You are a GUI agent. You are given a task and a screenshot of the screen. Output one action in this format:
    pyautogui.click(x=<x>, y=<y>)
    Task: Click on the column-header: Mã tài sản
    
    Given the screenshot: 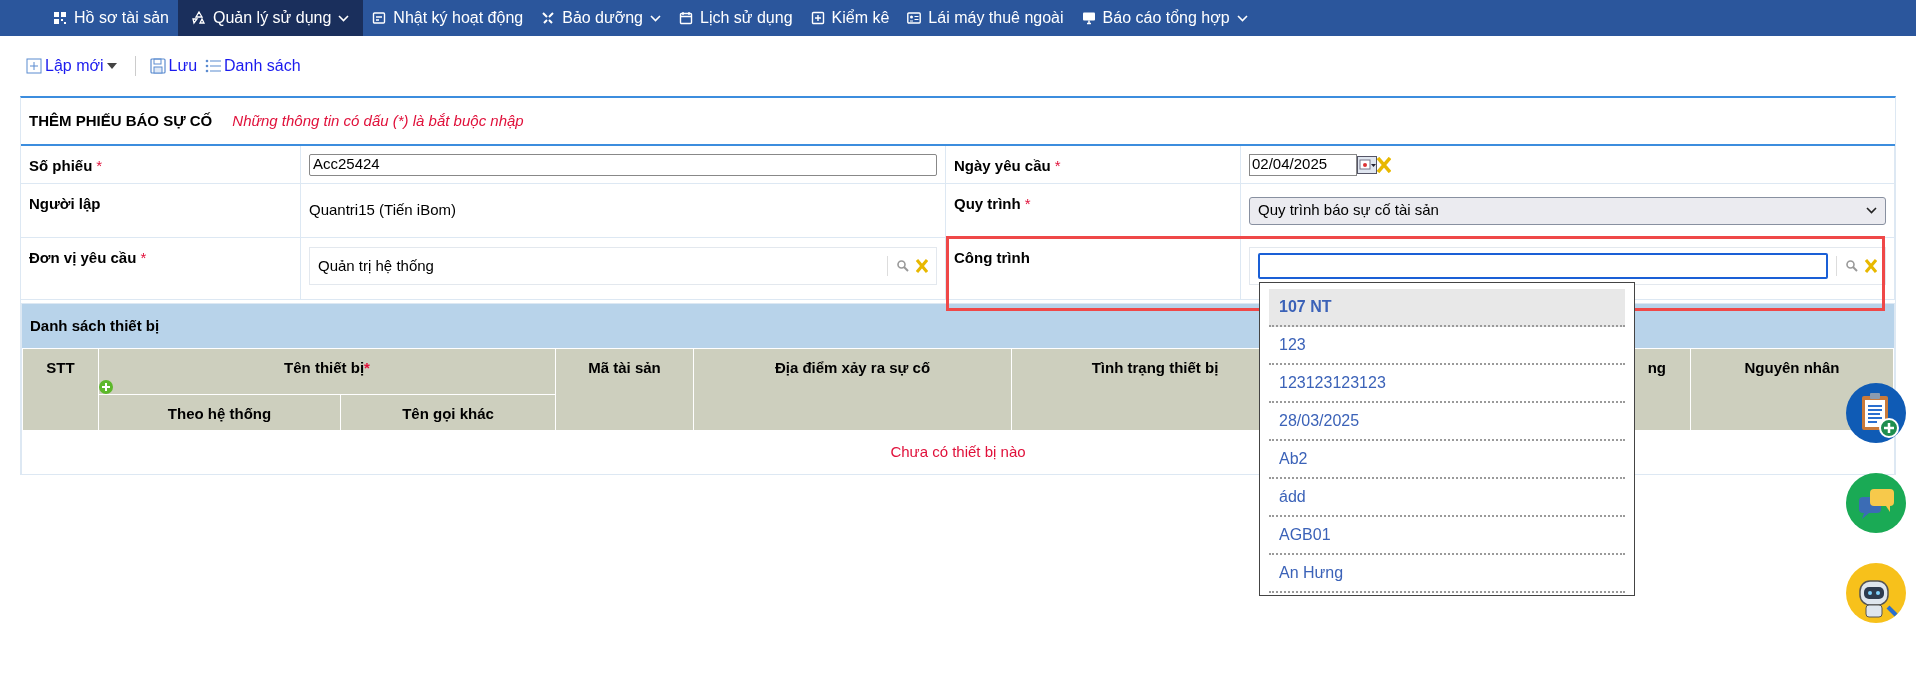 What is the action you would take?
    pyautogui.click(x=624, y=389)
    